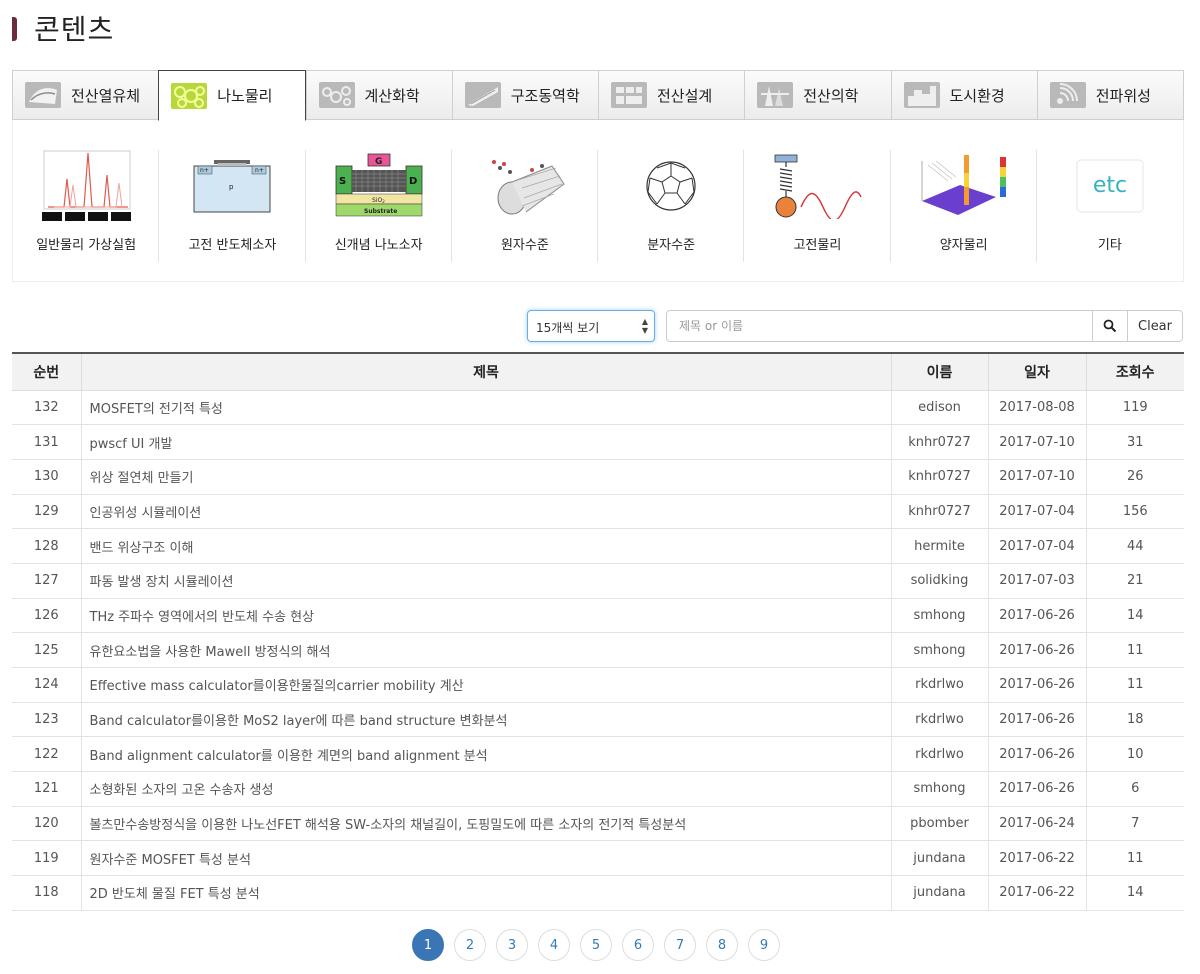  I want to click on page-3-button: 3, so click(512, 945).